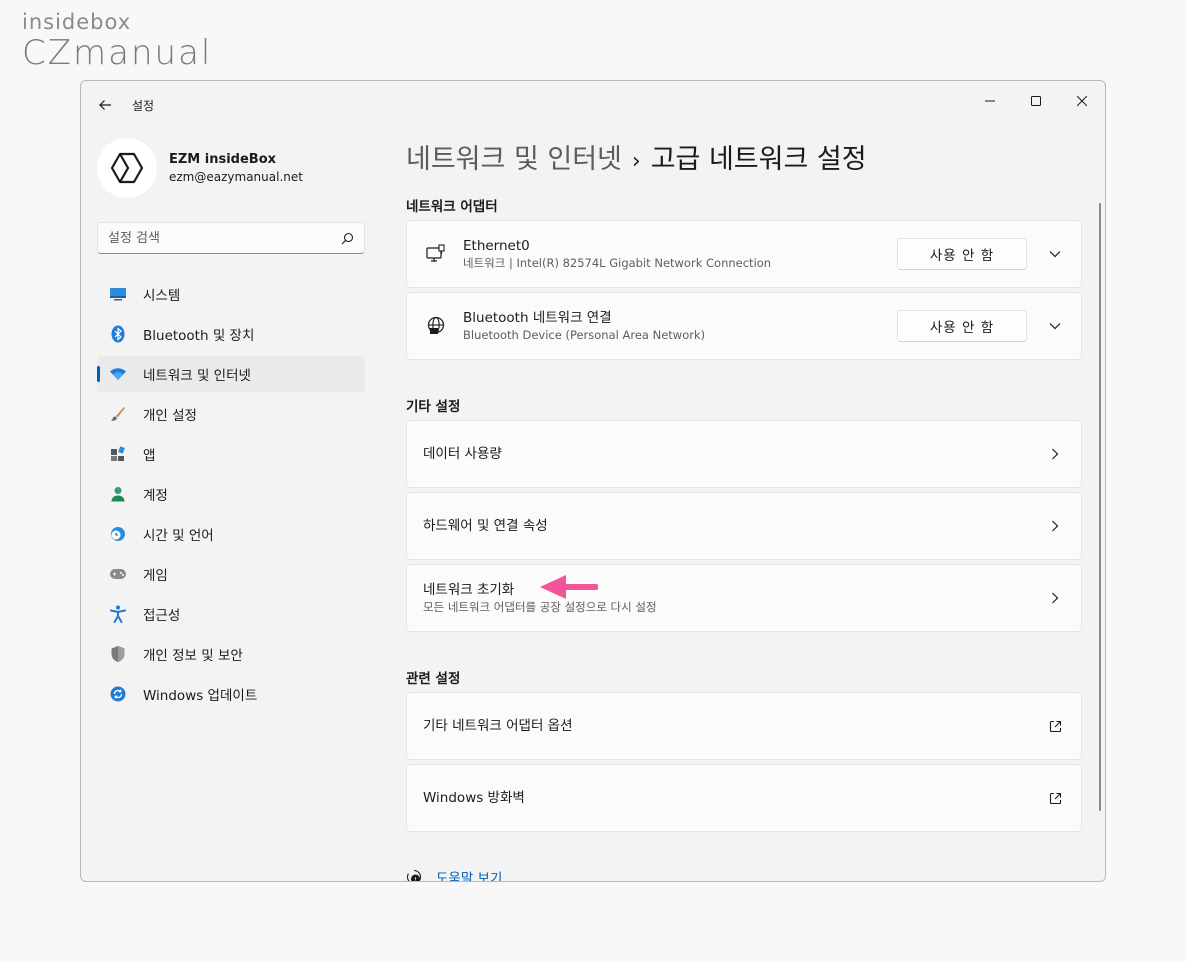 This screenshot has height=962, width=1186. Describe the element at coordinates (118, 654) in the screenshot. I see `shield-icon` at that location.